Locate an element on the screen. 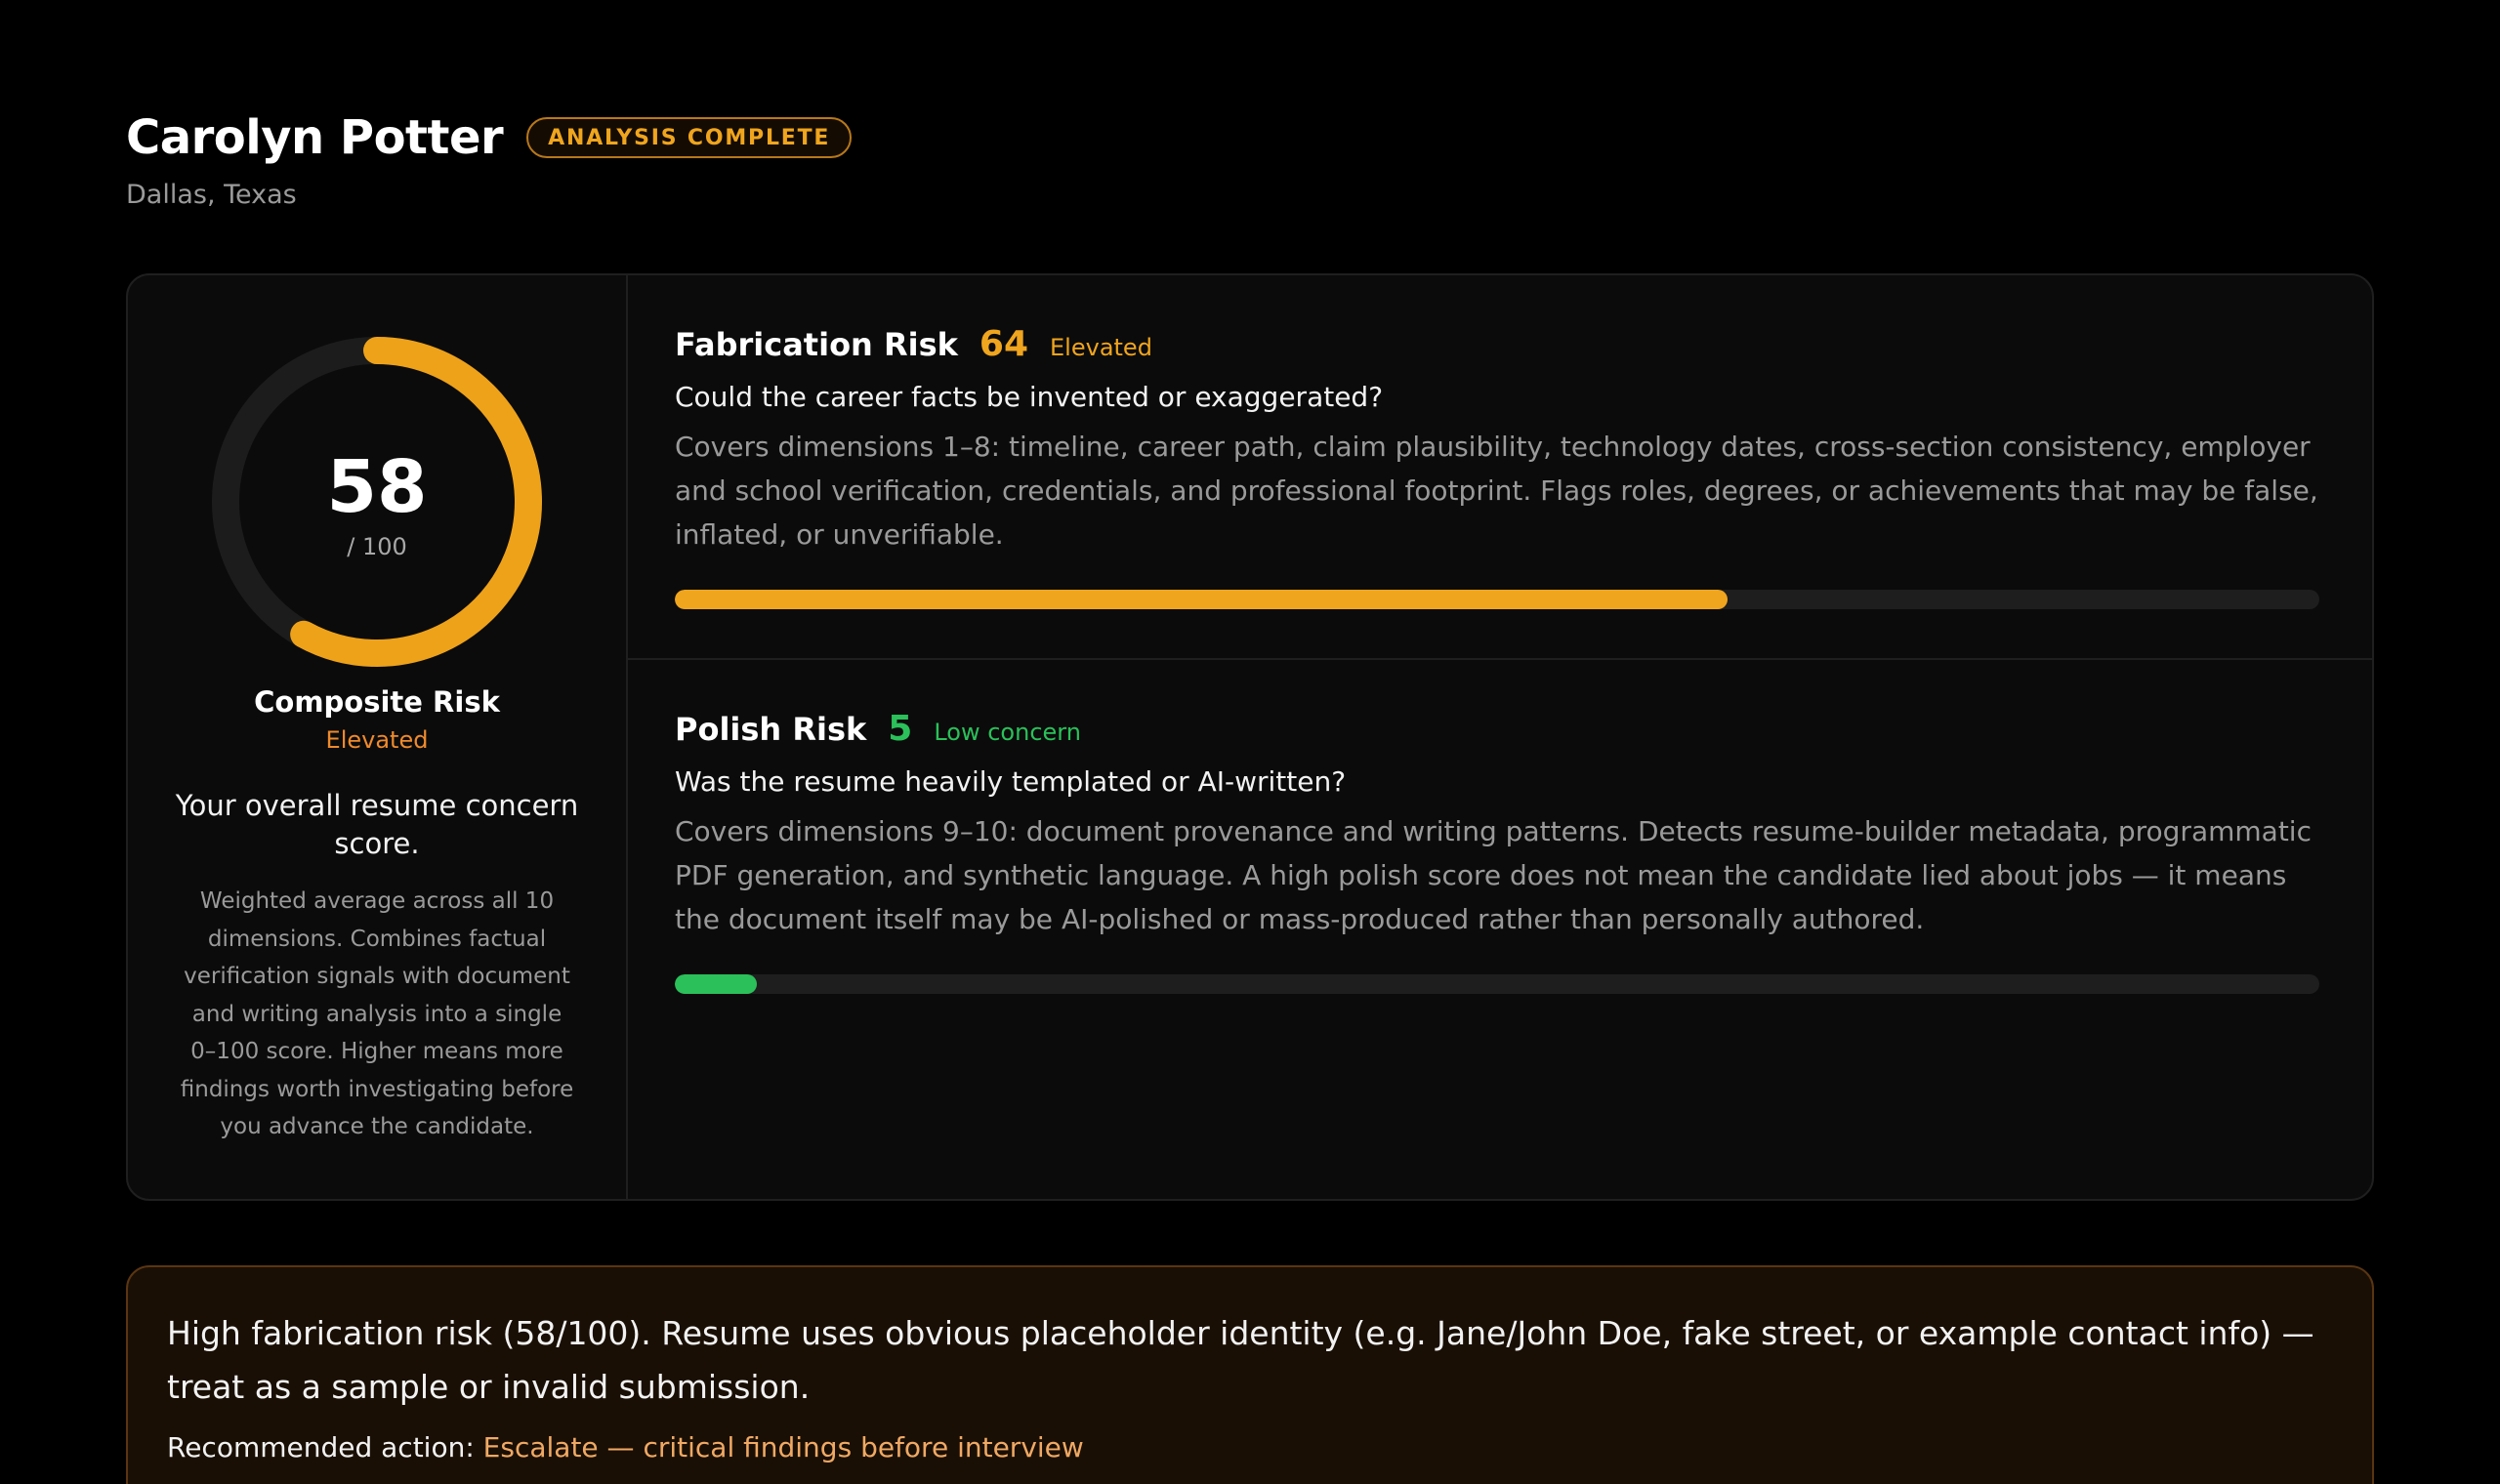 Image resolution: width=2500 pixels, height=1484 pixels. composite-label: Composite Risk is located at coordinates (377, 702).